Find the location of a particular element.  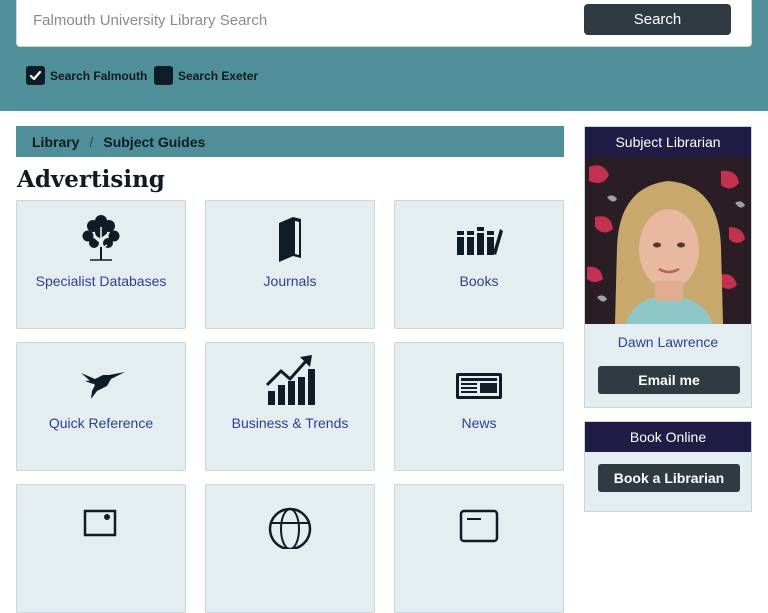

subject-librarian-heading: Subject Librarian is located at coordinates (668, 142).